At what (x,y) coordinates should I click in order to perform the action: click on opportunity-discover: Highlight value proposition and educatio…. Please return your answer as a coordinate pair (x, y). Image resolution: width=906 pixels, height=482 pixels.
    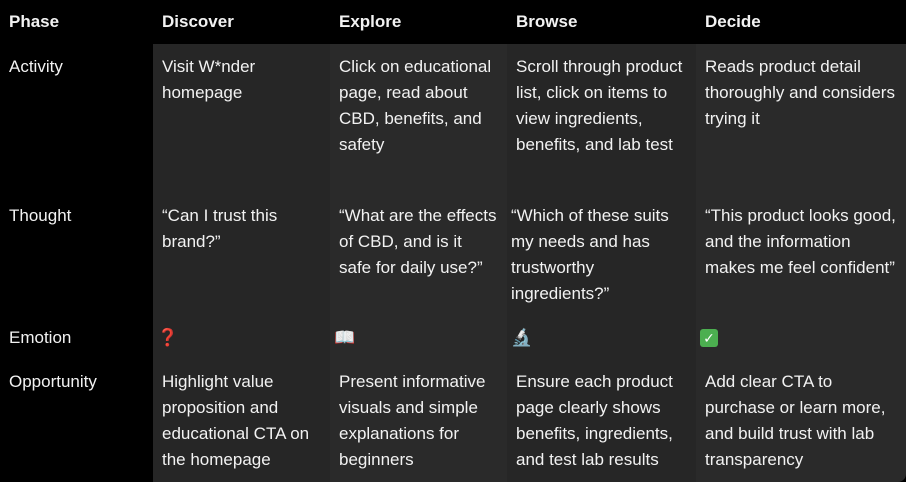
    Looking at the image, I should click on (241, 420).